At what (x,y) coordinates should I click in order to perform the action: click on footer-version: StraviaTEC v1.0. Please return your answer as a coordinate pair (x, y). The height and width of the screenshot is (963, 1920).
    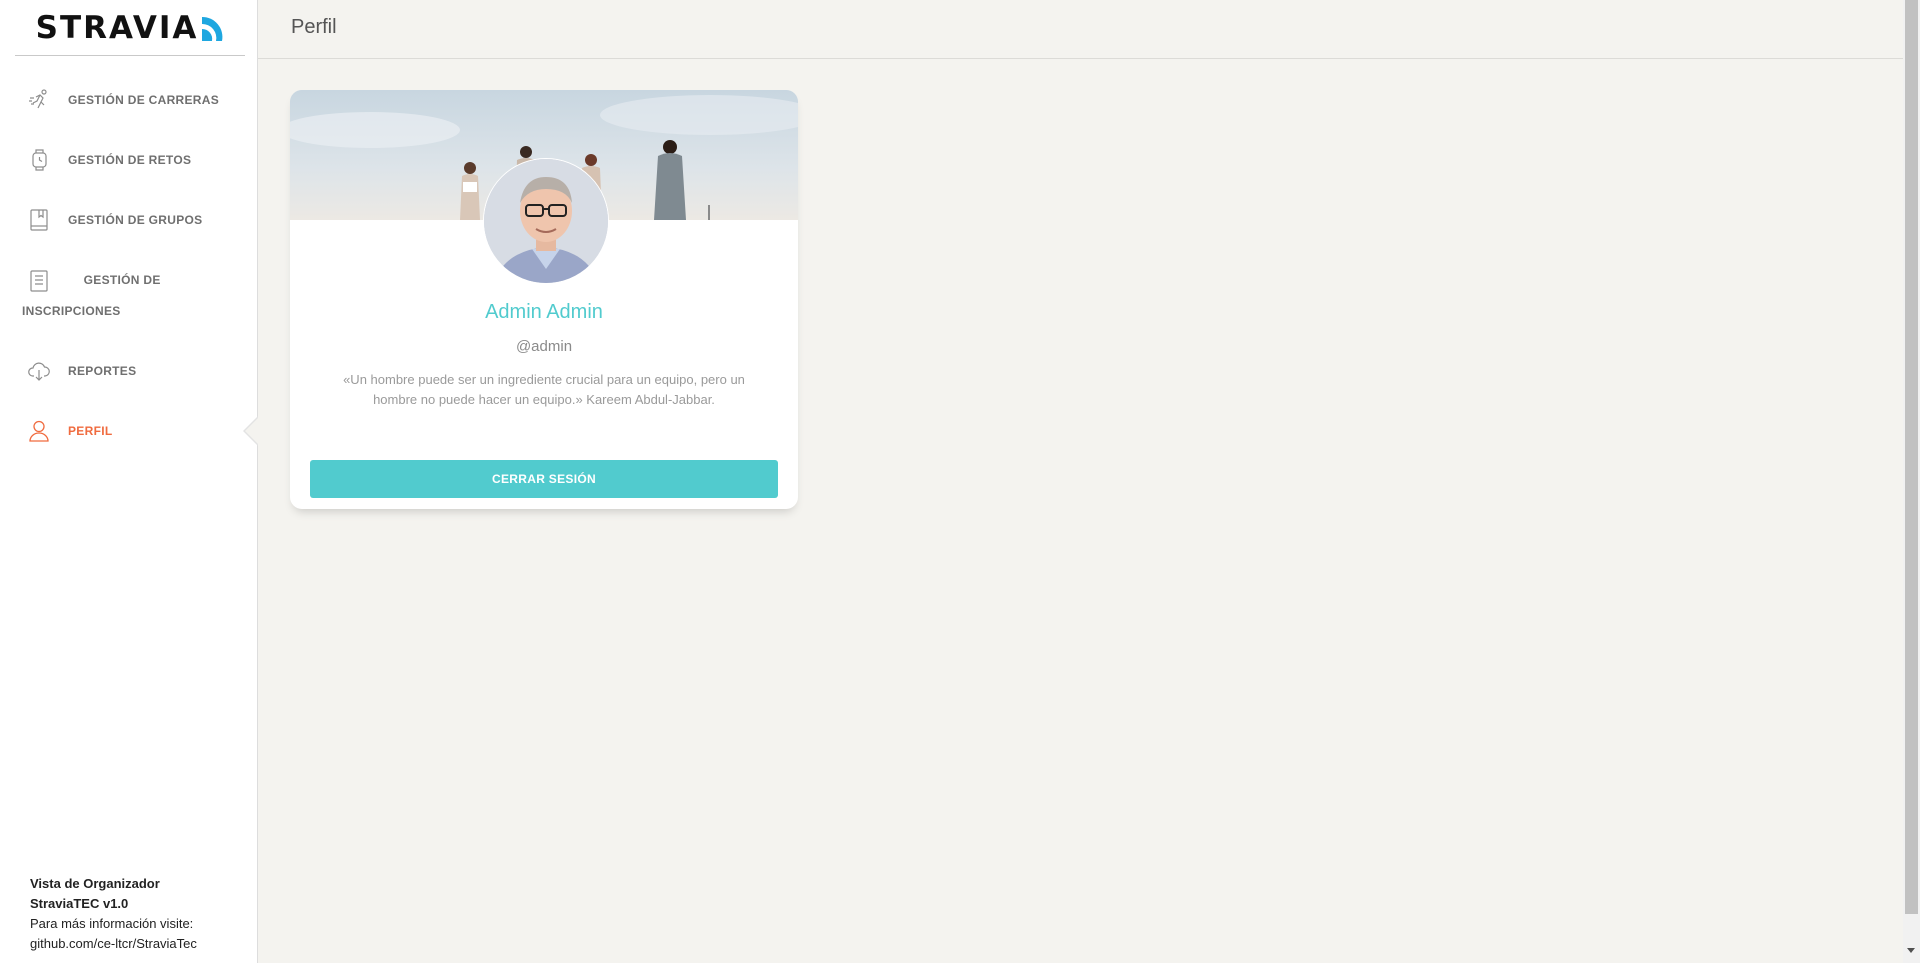
    Looking at the image, I should click on (79, 903).